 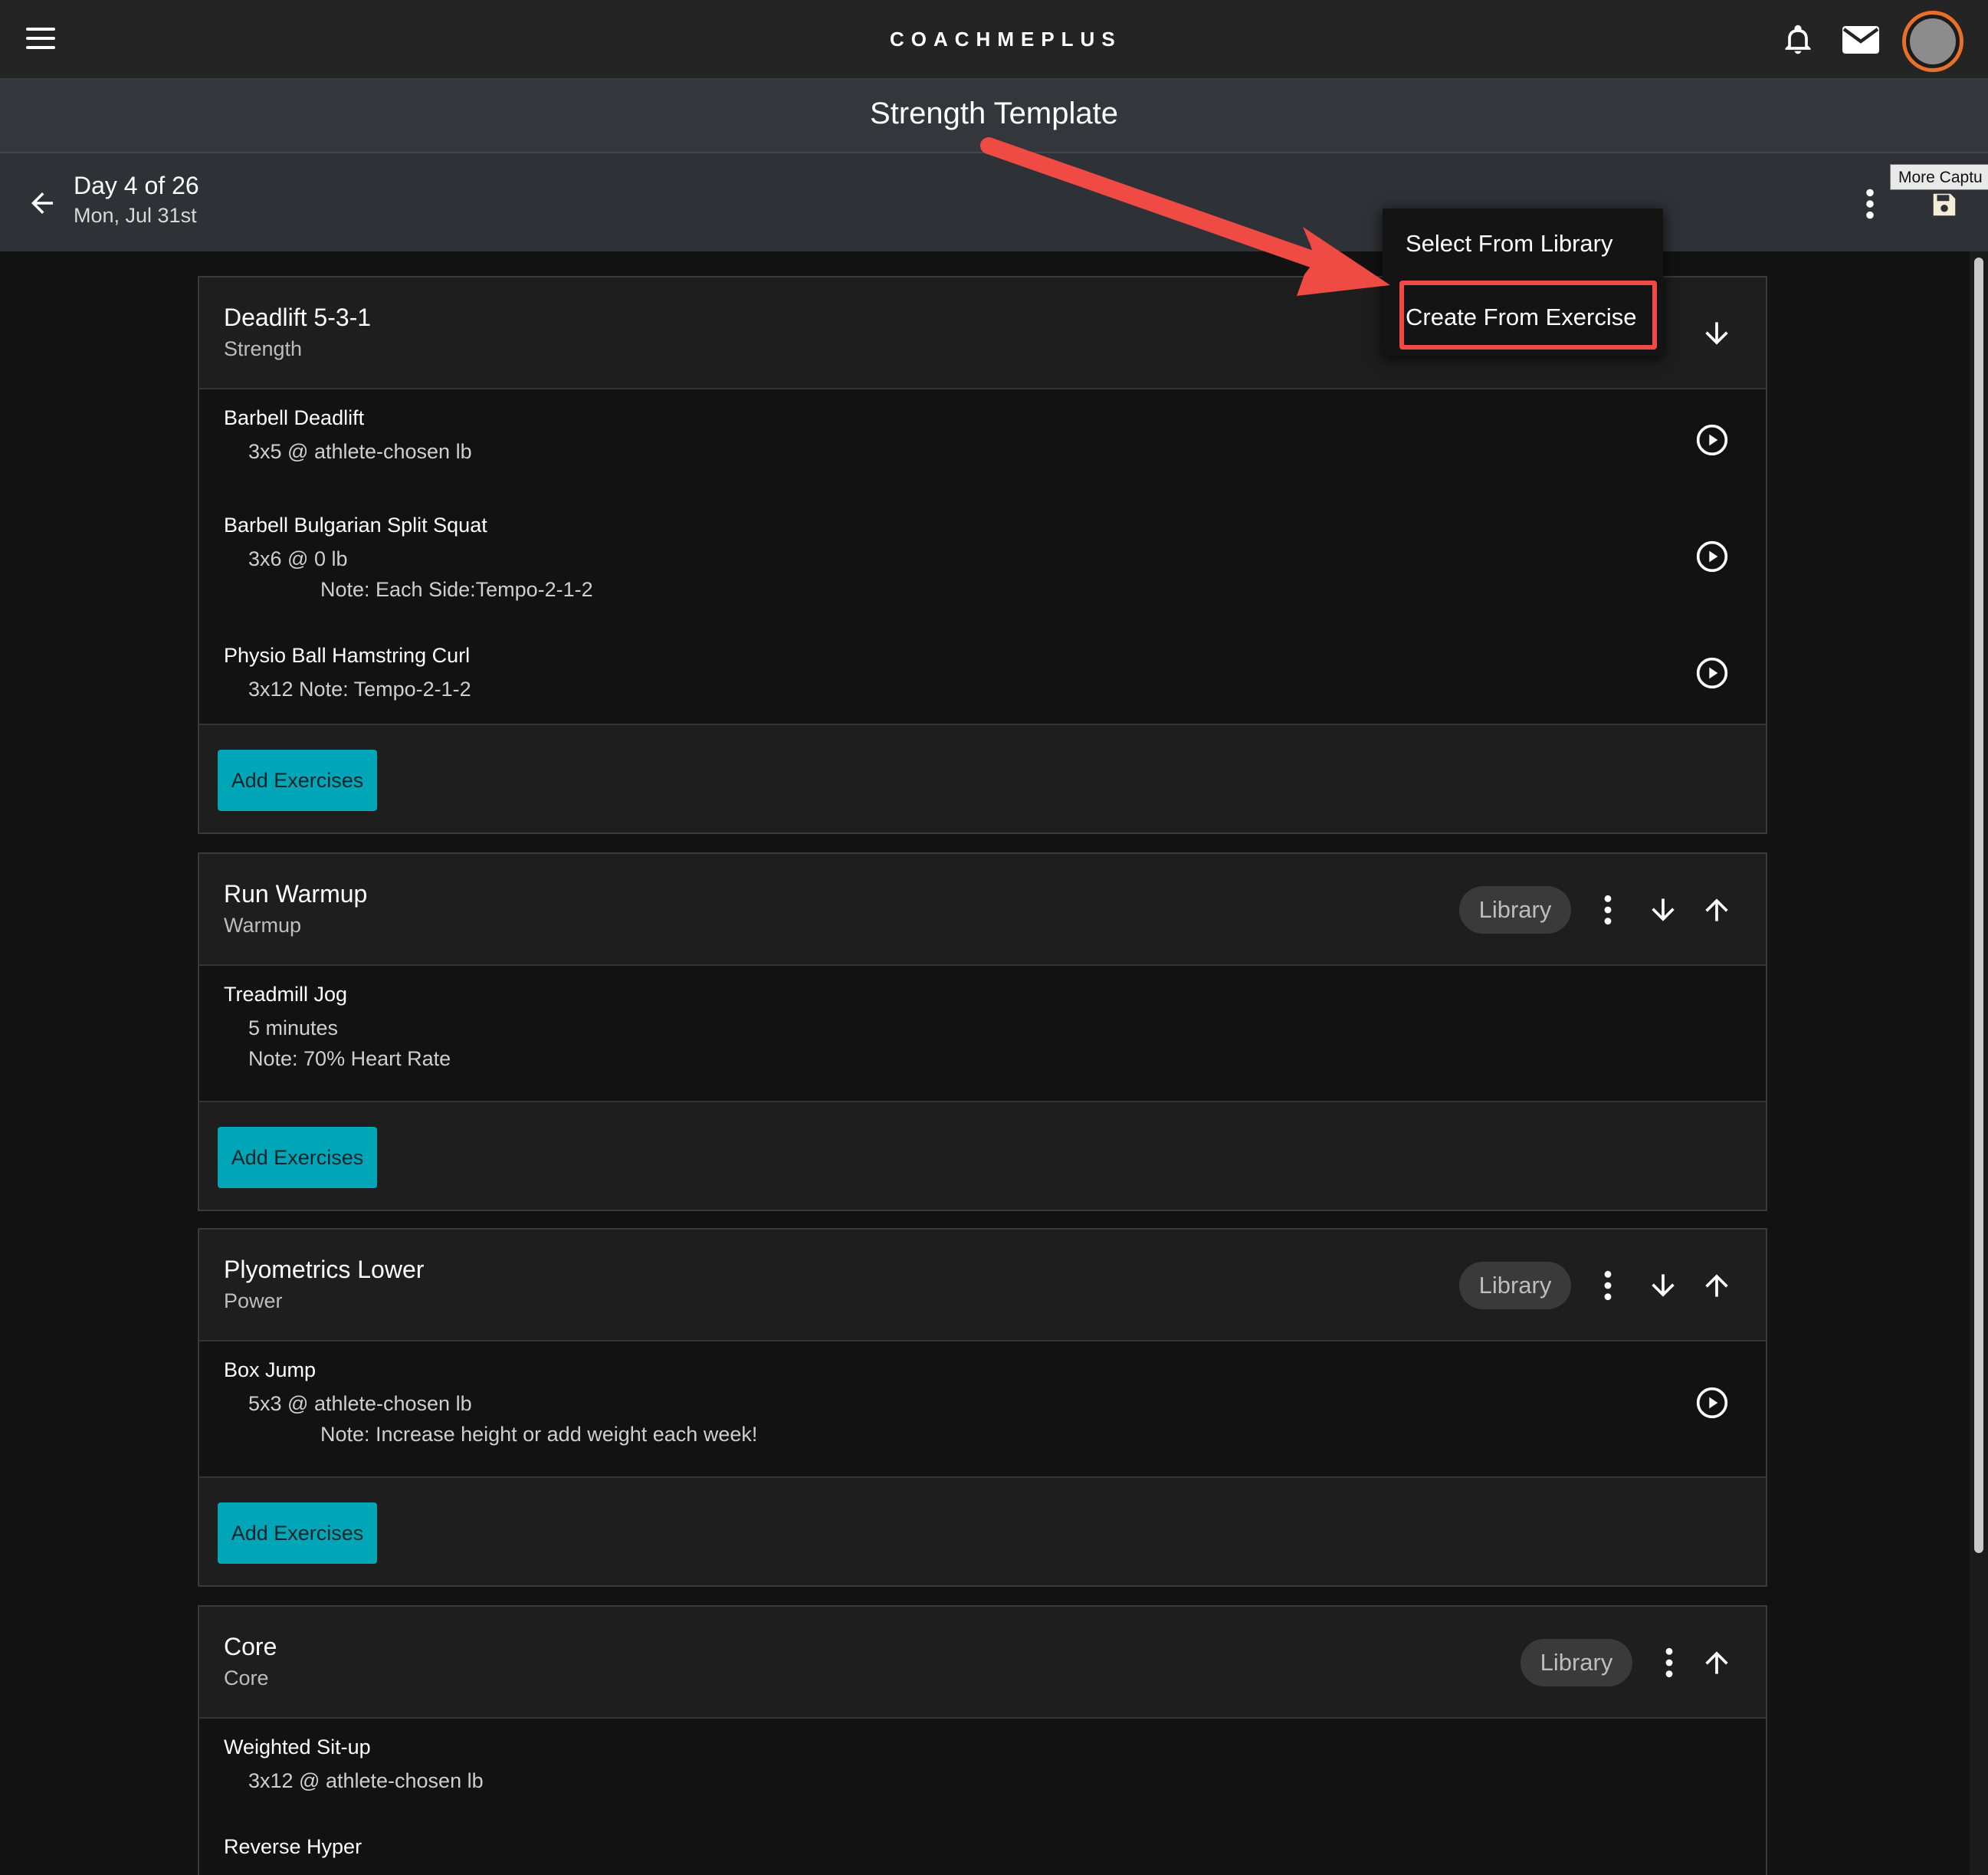 What do you see at coordinates (982, 1768) in the screenshot?
I see `list-item: Weighted Sit-up 3x12 @ athlete-chosen lb` at bounding box center [982, 1768].